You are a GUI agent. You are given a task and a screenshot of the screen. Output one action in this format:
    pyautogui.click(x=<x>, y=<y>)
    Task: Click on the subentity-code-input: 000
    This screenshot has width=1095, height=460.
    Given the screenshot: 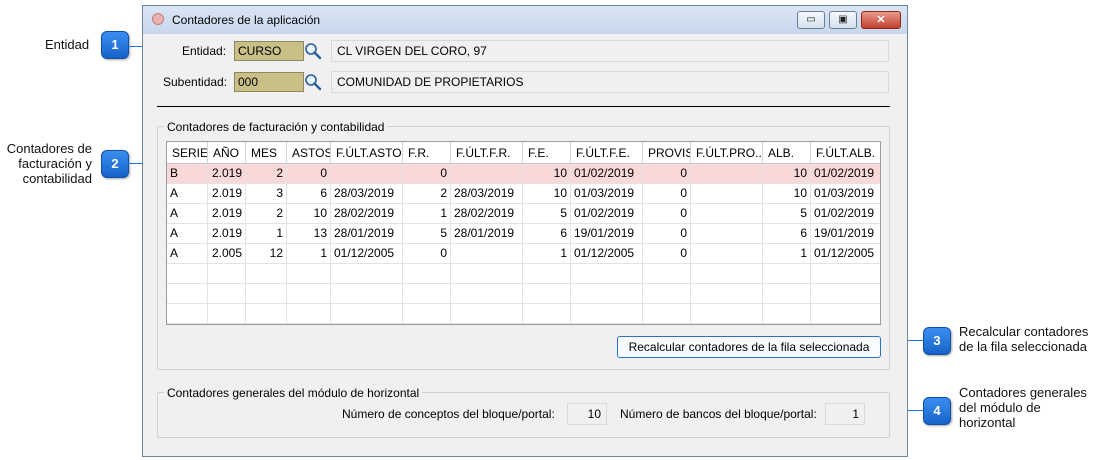 What is the action you would take?
    pyautogui.click(x=269, y=82)
    